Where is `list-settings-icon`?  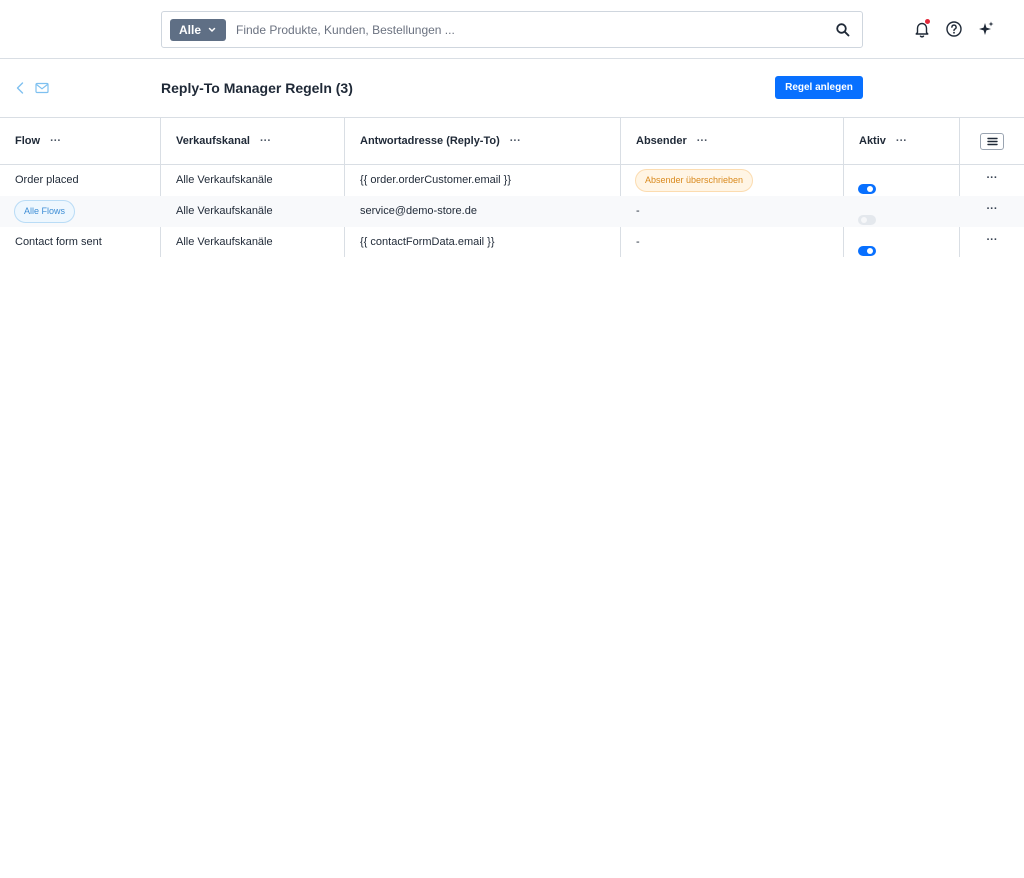
list-settings-icon is located at coordinates (992, 141).